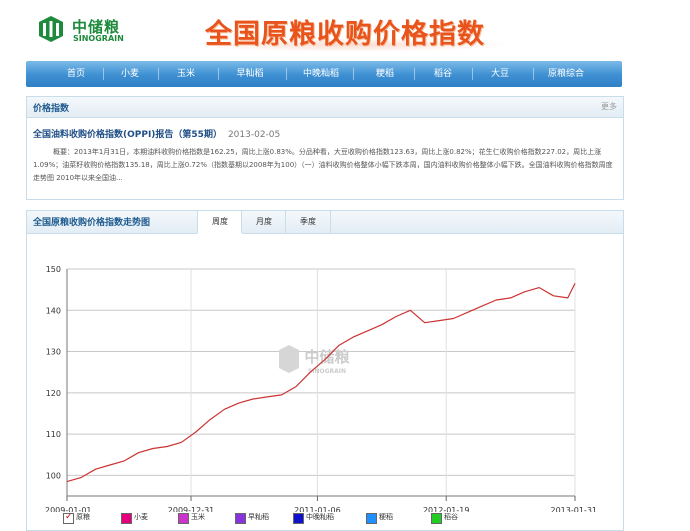  What do you see at coordinates (53, 310) in the screenshot?
I see `y-tick-label: 140` at bounding box center [53, 310].